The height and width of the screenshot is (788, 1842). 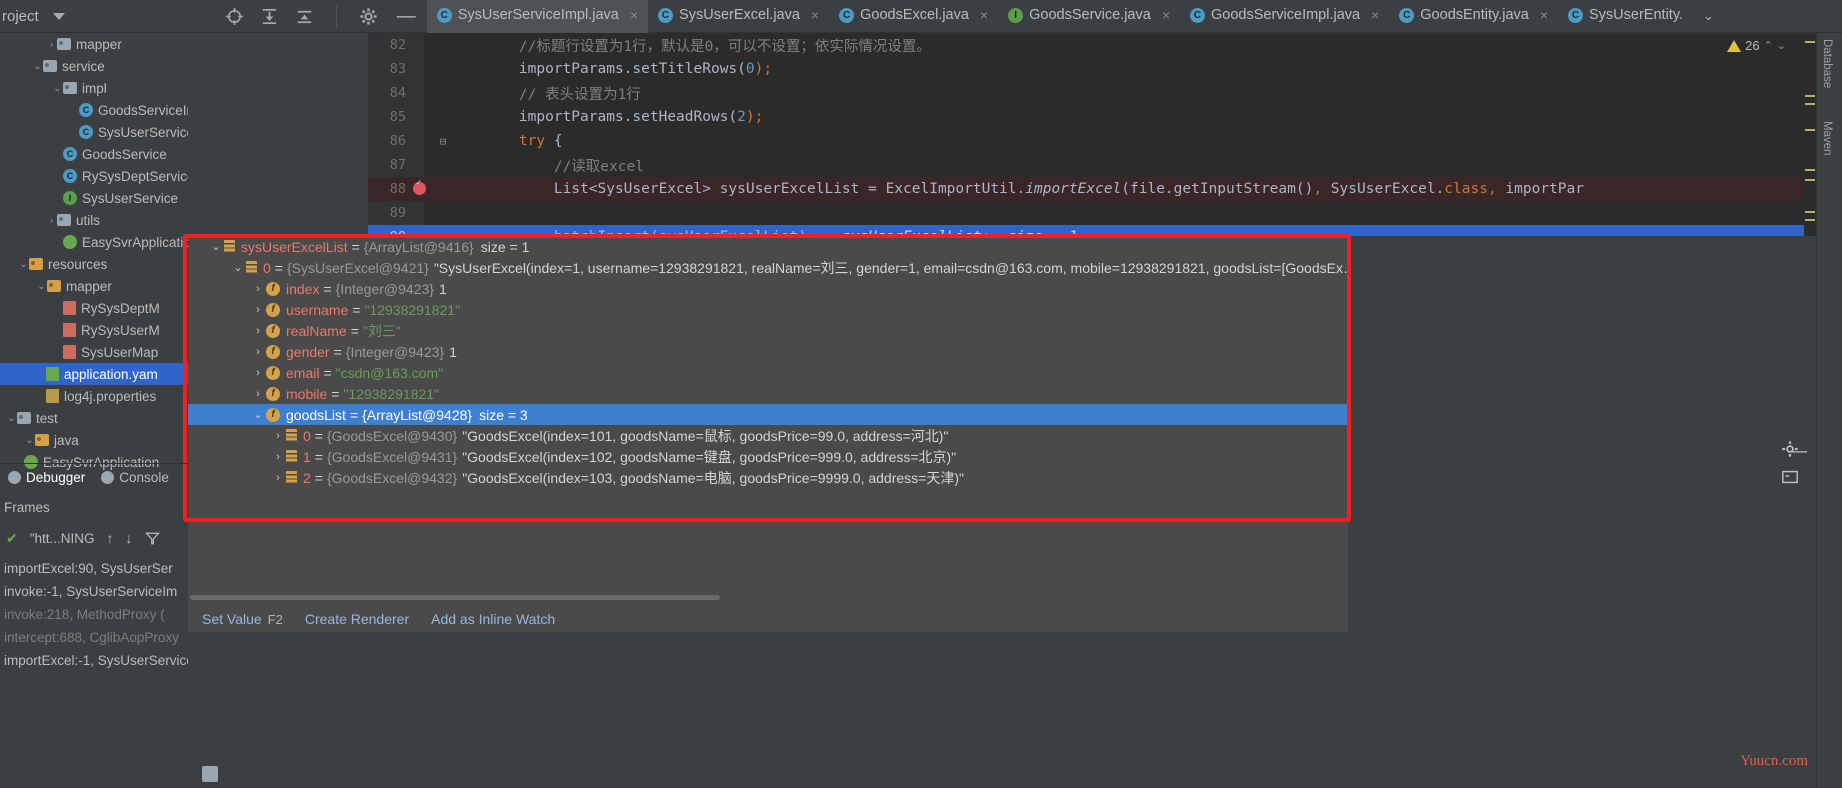 I want to click on tree-item-resources: ⌄ resources, so click(x=94, y=264).